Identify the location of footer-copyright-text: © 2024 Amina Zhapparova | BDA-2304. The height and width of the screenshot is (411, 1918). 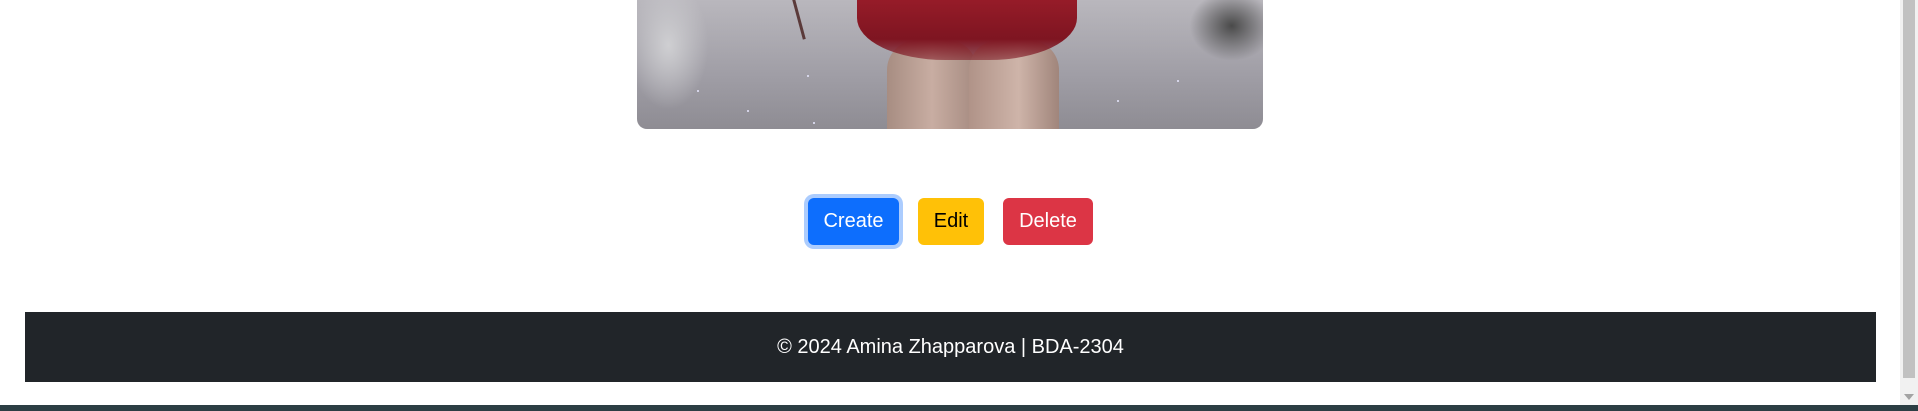
(950, 346).